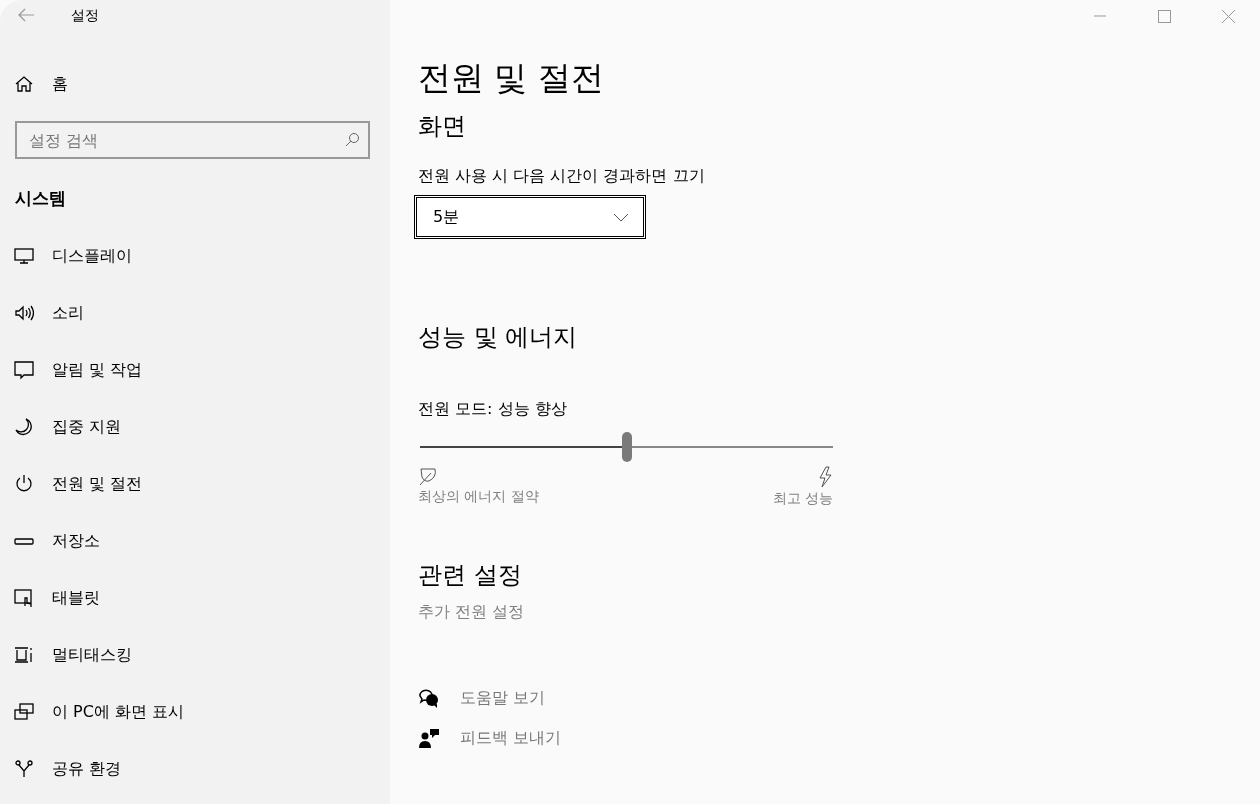 The height and width of the screenshot is (804, 1260). I want to click on minimize-icon, so click(1100, 16).